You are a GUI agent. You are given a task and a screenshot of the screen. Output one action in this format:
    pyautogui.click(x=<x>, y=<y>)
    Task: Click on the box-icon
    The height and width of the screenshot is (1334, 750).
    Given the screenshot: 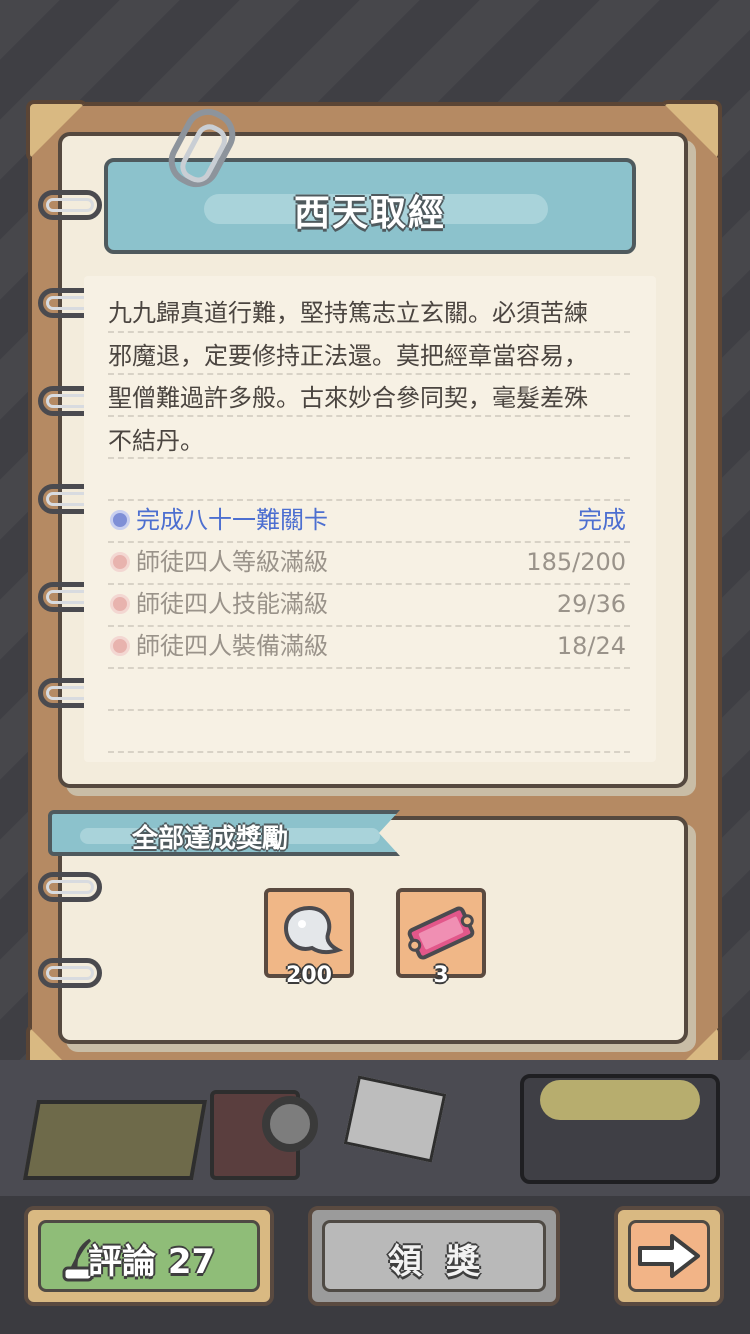 What is the action you would take?
    pyautogui.click(x=115, y=1140)
    